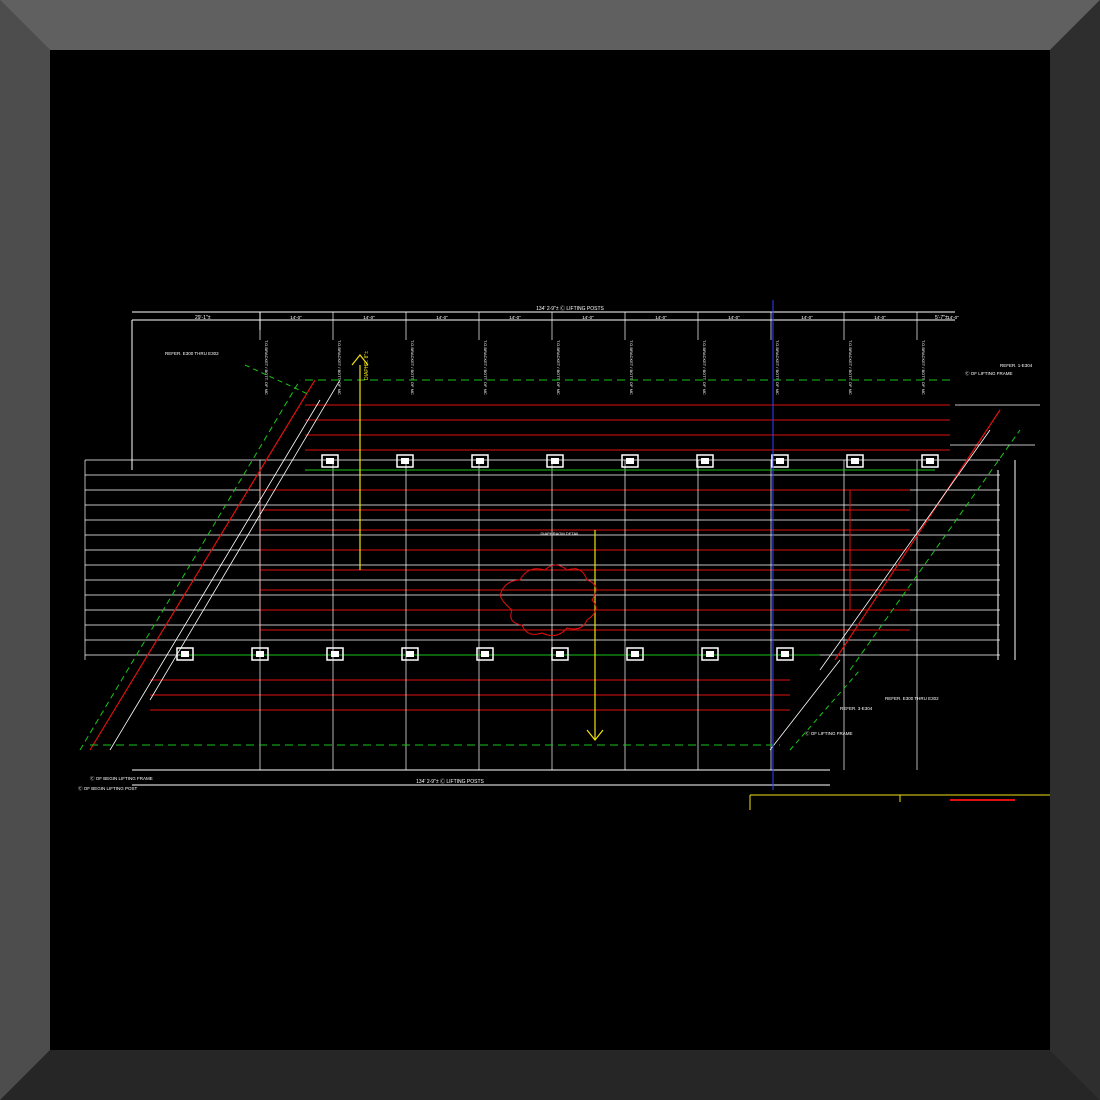  What do you see at coordinates (829, 733) in the screenshot?
I see `lift-frame-right: Ⓒ OF LIFTING FRAME` at bounding box center [829, 733].